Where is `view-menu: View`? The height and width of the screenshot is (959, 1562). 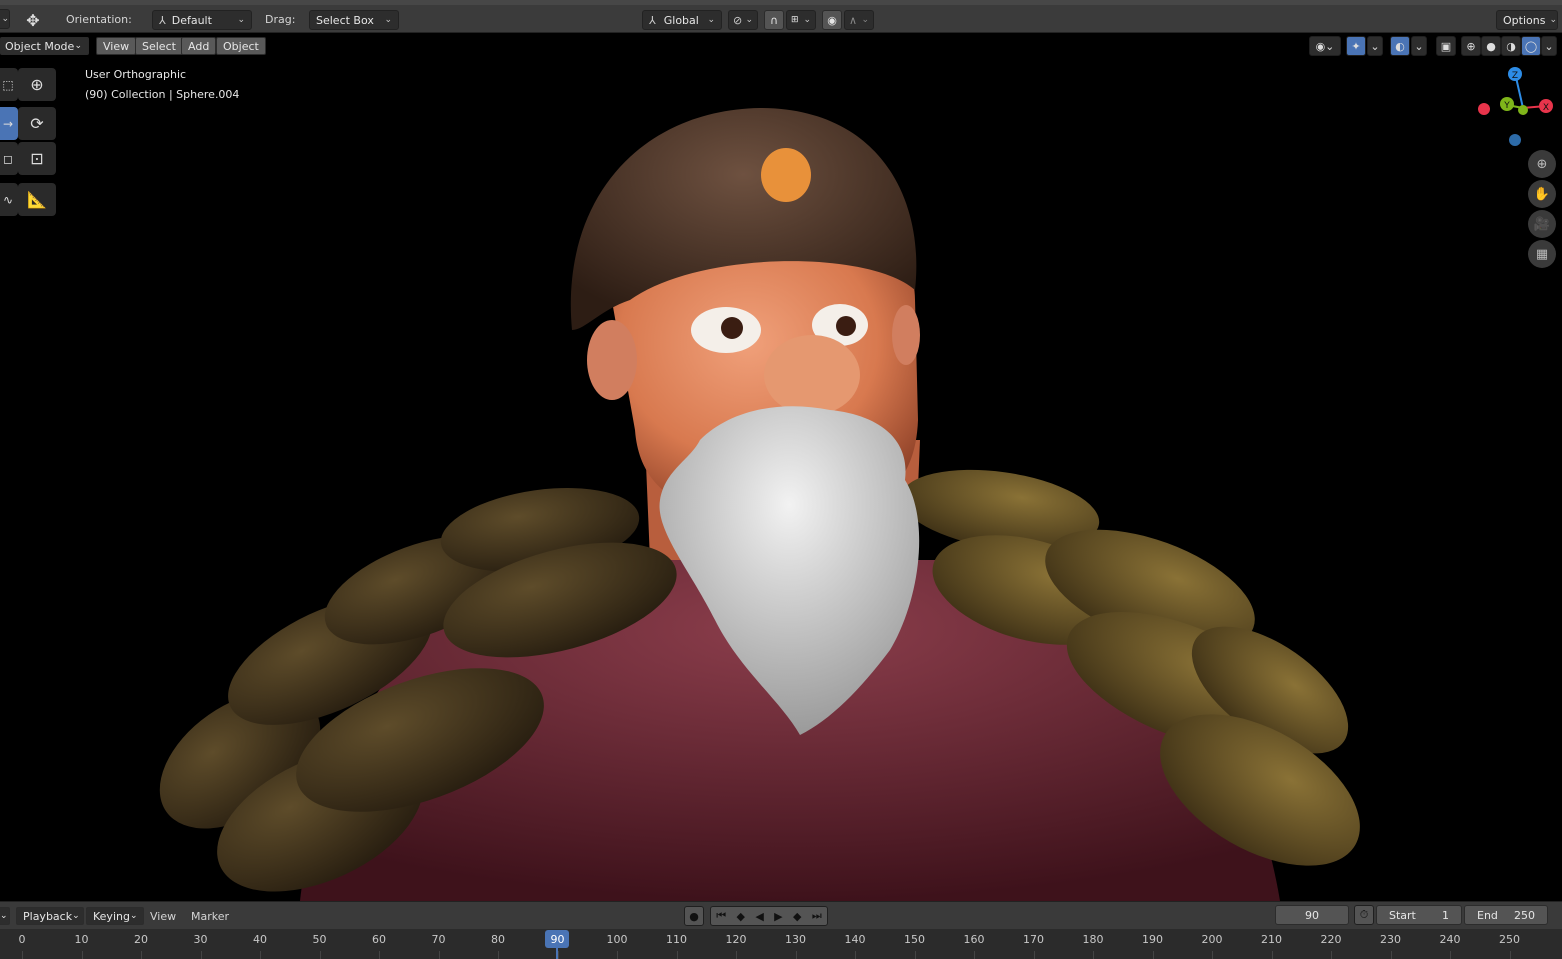 view-menu: View is located at coordinates (116, 46).